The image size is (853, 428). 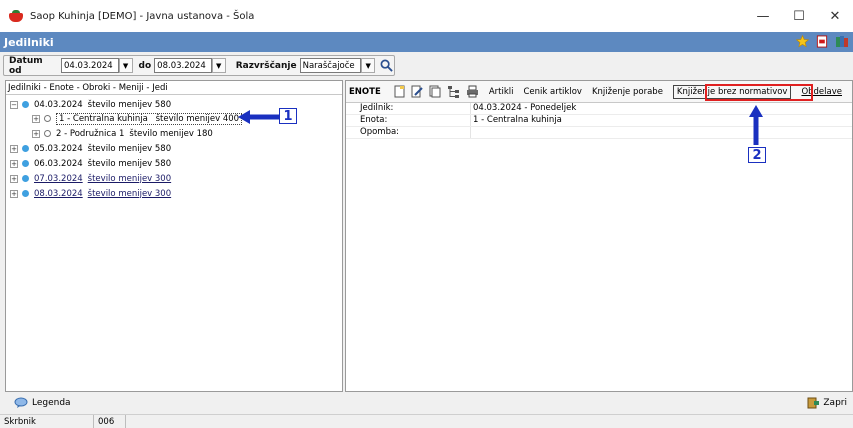 What do you see at coordinates (103, 118) in the screenshot?
I see `node-label: 1 - Centralna kuhinja` at bounding box center [103, 118].